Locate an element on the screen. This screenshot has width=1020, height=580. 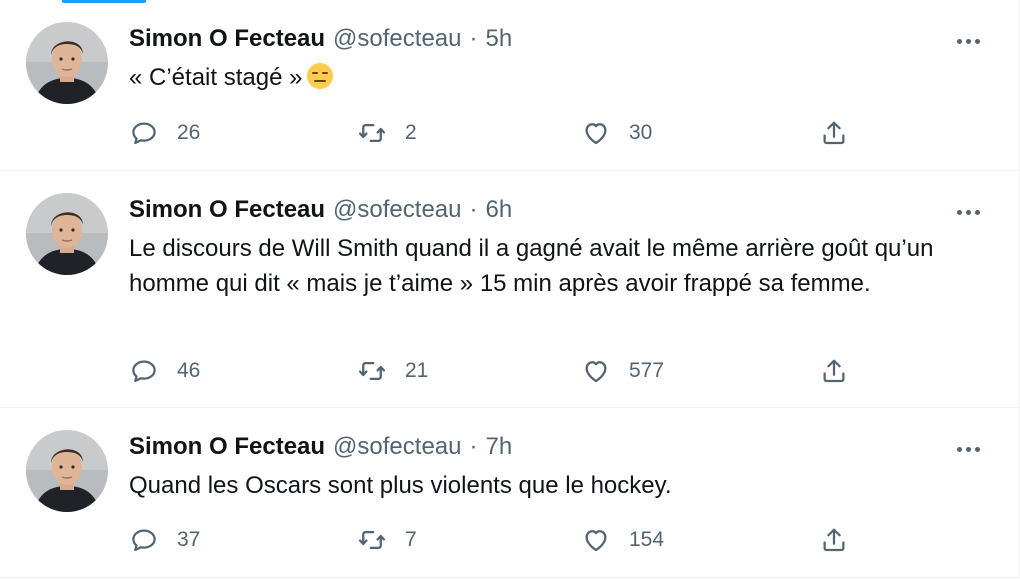
tweet-actions: 26 2 30 is located at coordinates (499, 133).